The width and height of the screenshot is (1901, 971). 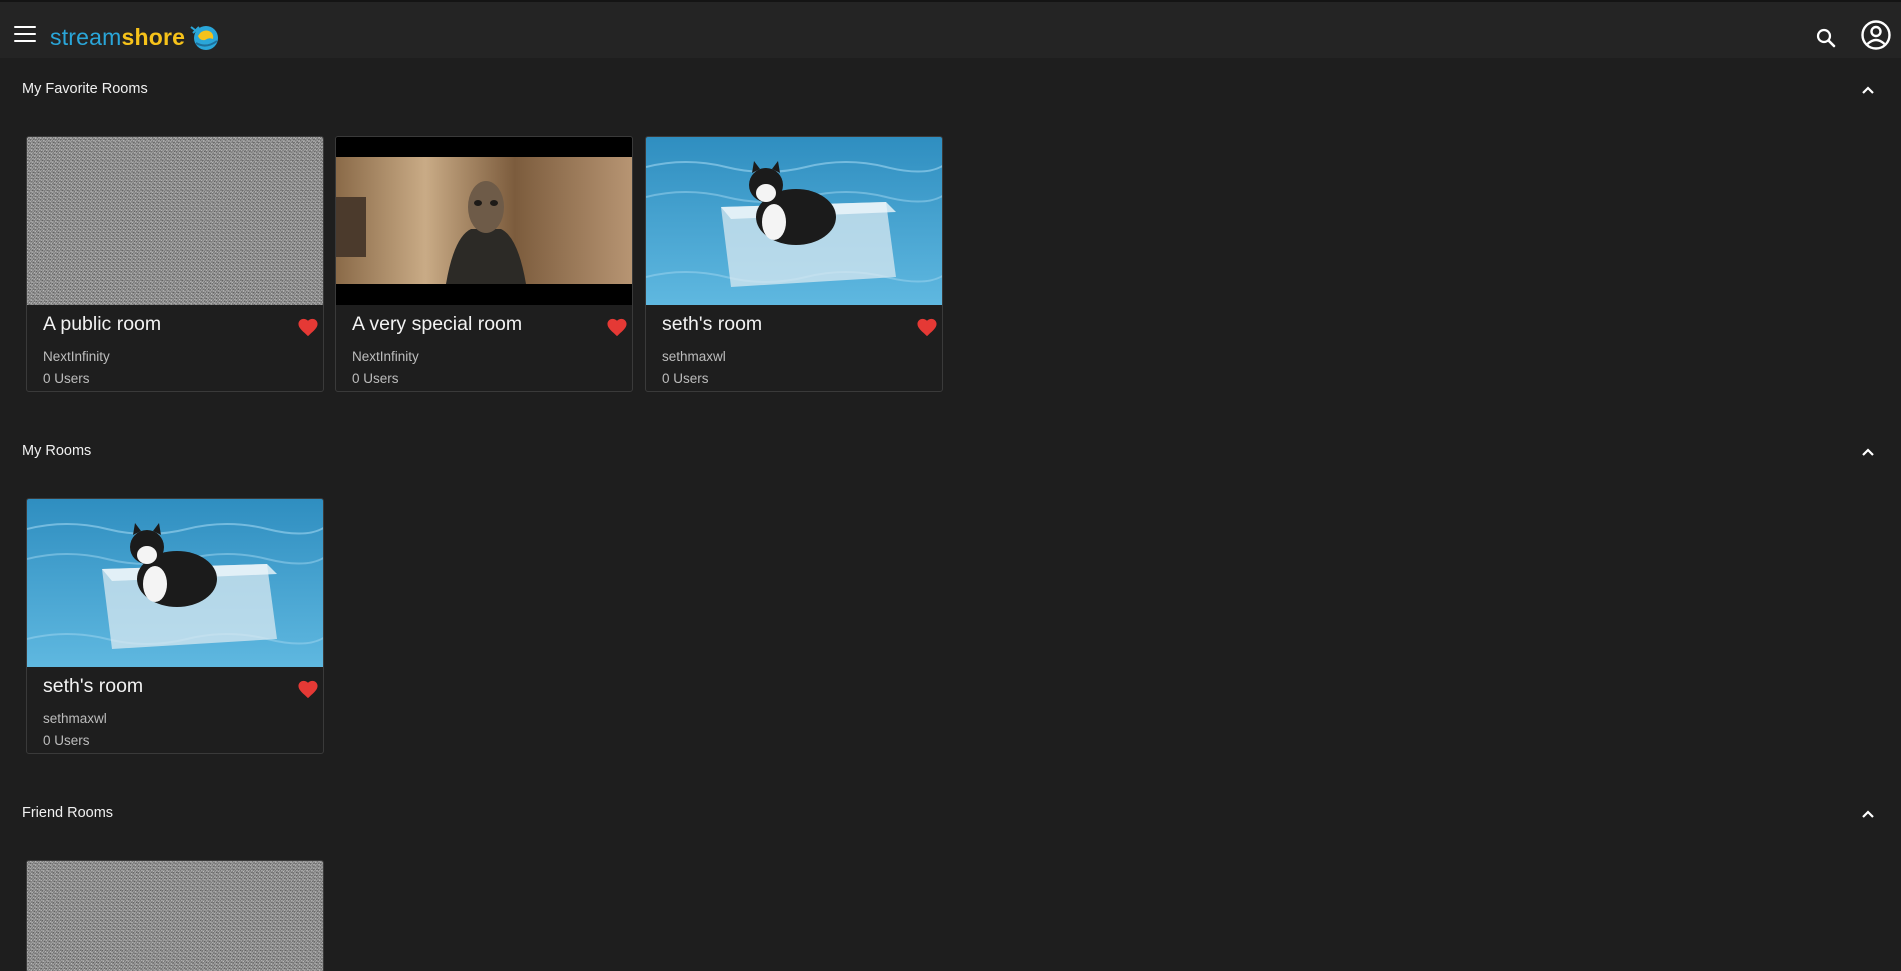 I want to click on room-thumbnail-alien-figure, so click(x=484, y=221).